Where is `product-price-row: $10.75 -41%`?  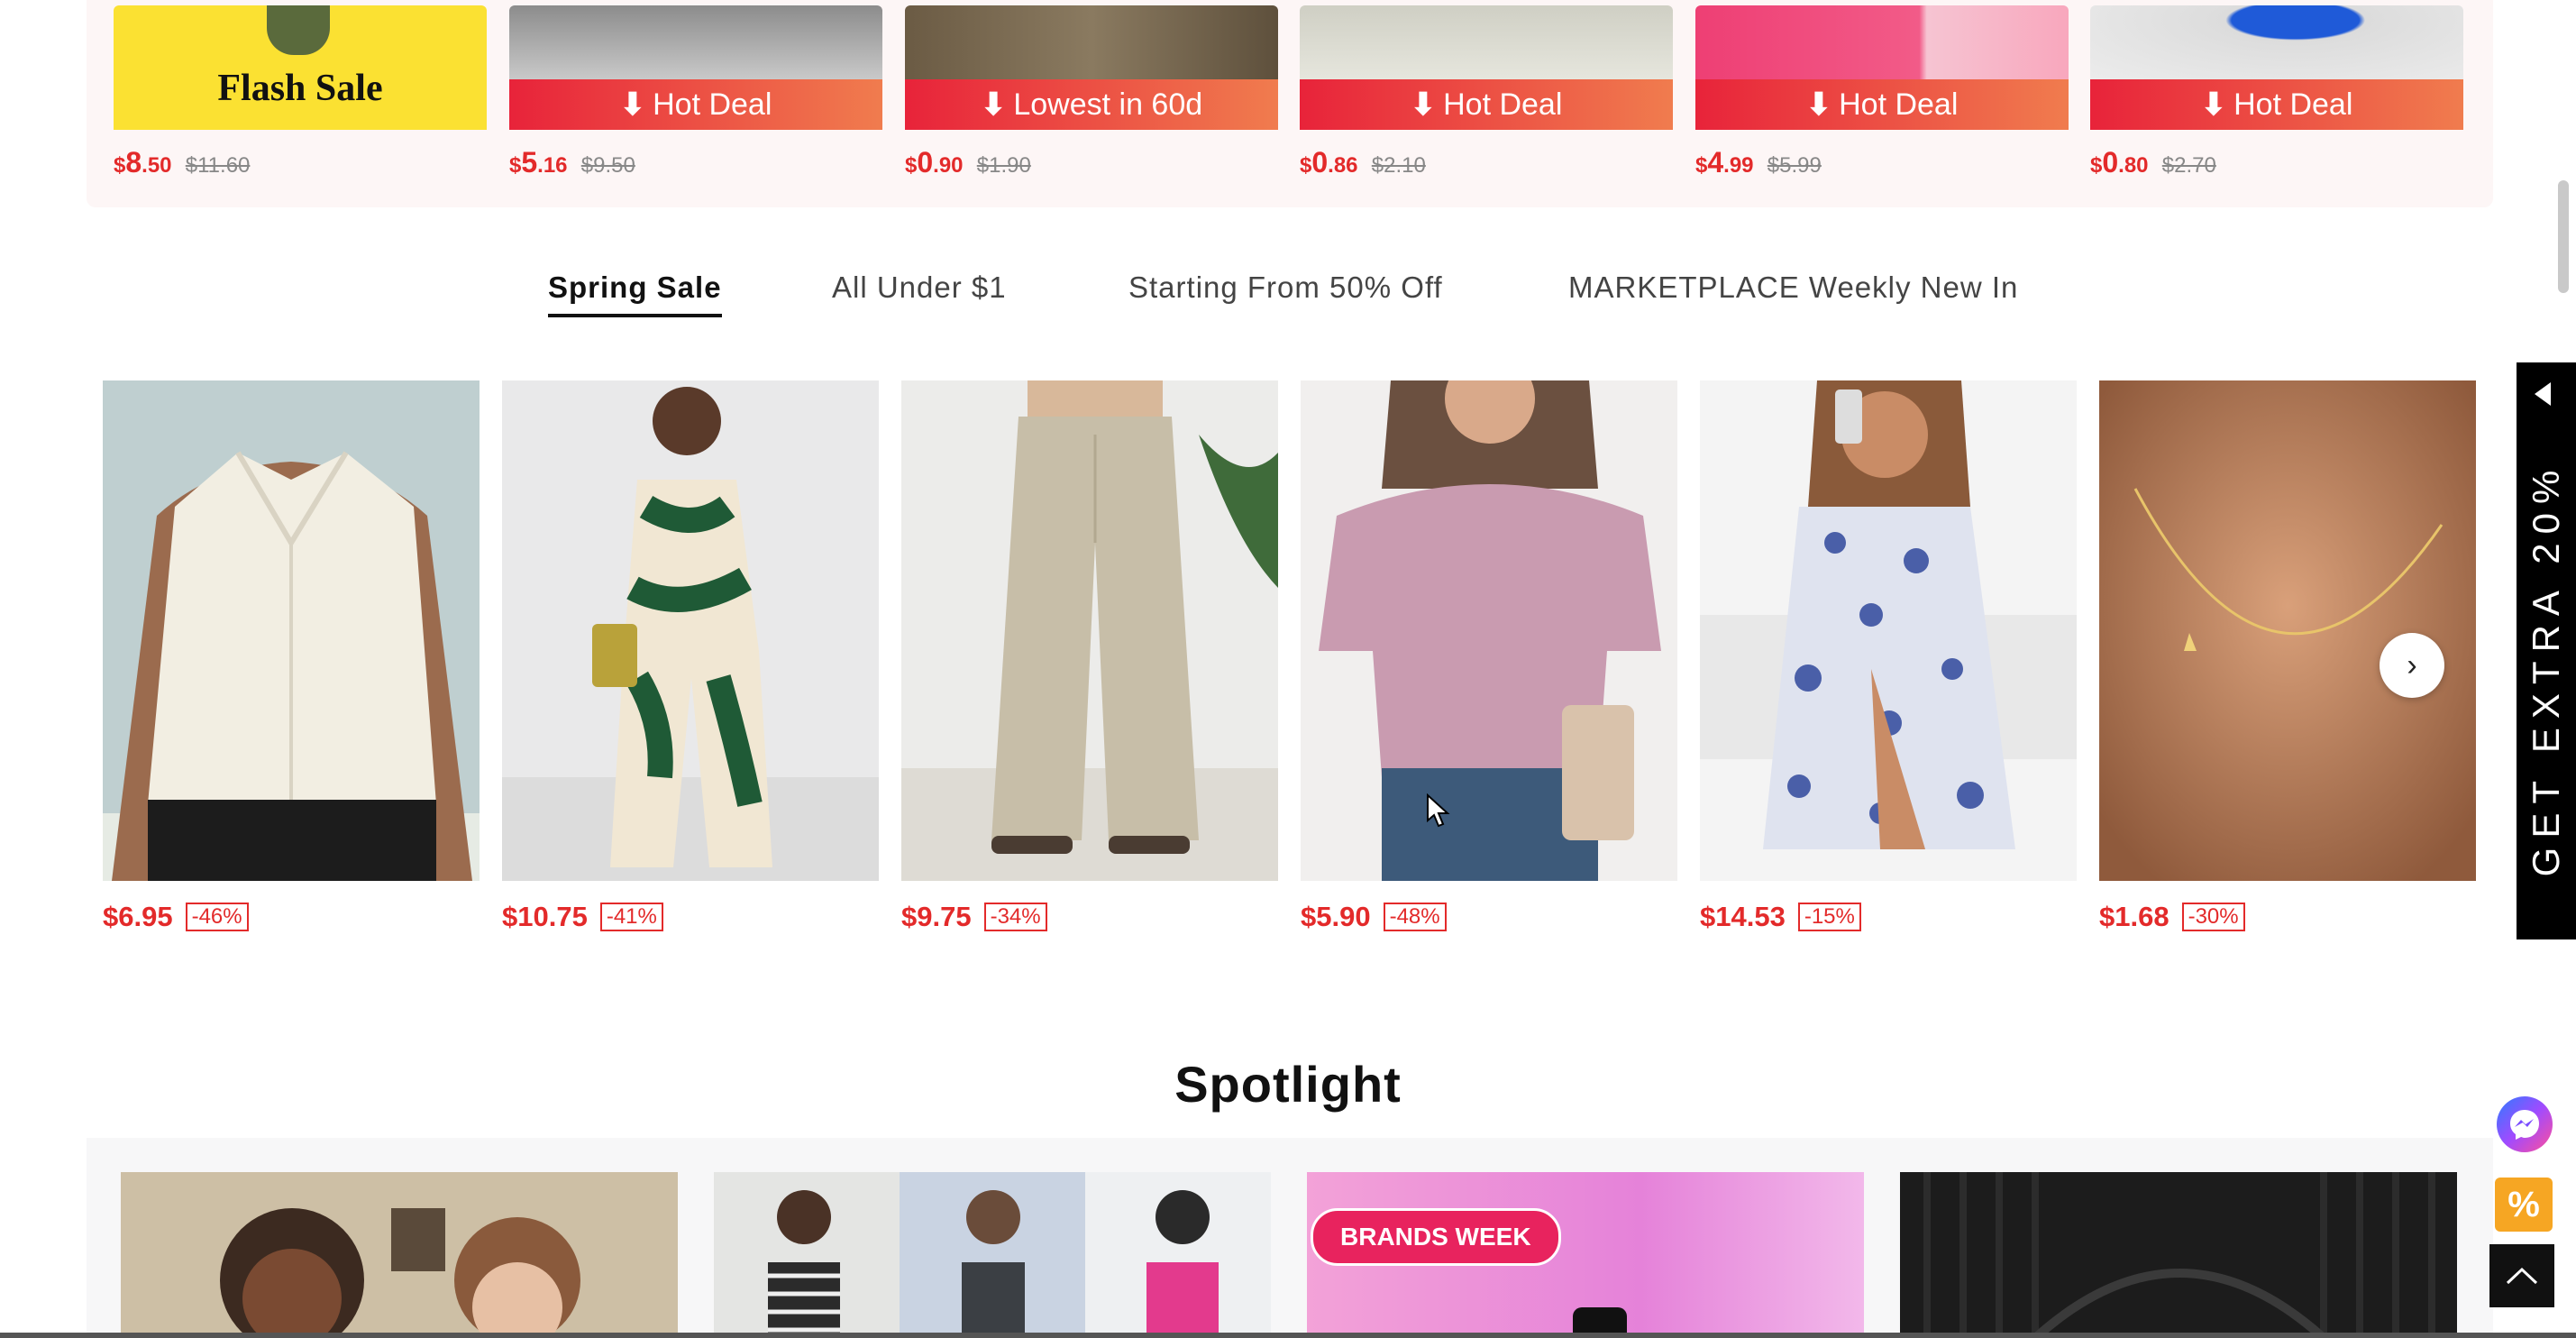
product-price-row: $10.75 -41% is located at coordinates (690, 917).